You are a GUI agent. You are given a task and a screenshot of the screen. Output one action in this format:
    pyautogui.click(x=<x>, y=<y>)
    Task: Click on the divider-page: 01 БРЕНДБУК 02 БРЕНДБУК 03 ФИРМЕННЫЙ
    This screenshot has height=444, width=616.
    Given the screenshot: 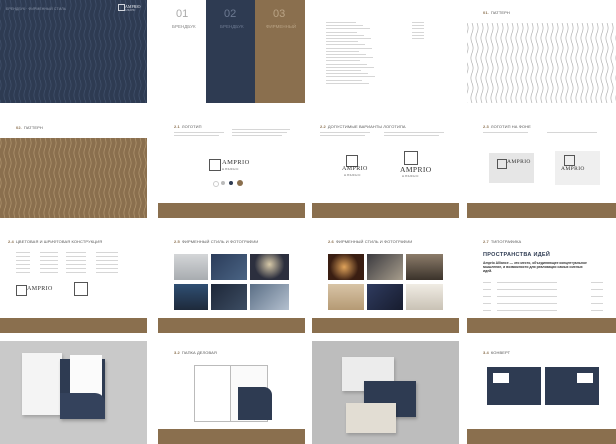 What is the action you would take?
    pyautogui.click(x=231, y=51)
    